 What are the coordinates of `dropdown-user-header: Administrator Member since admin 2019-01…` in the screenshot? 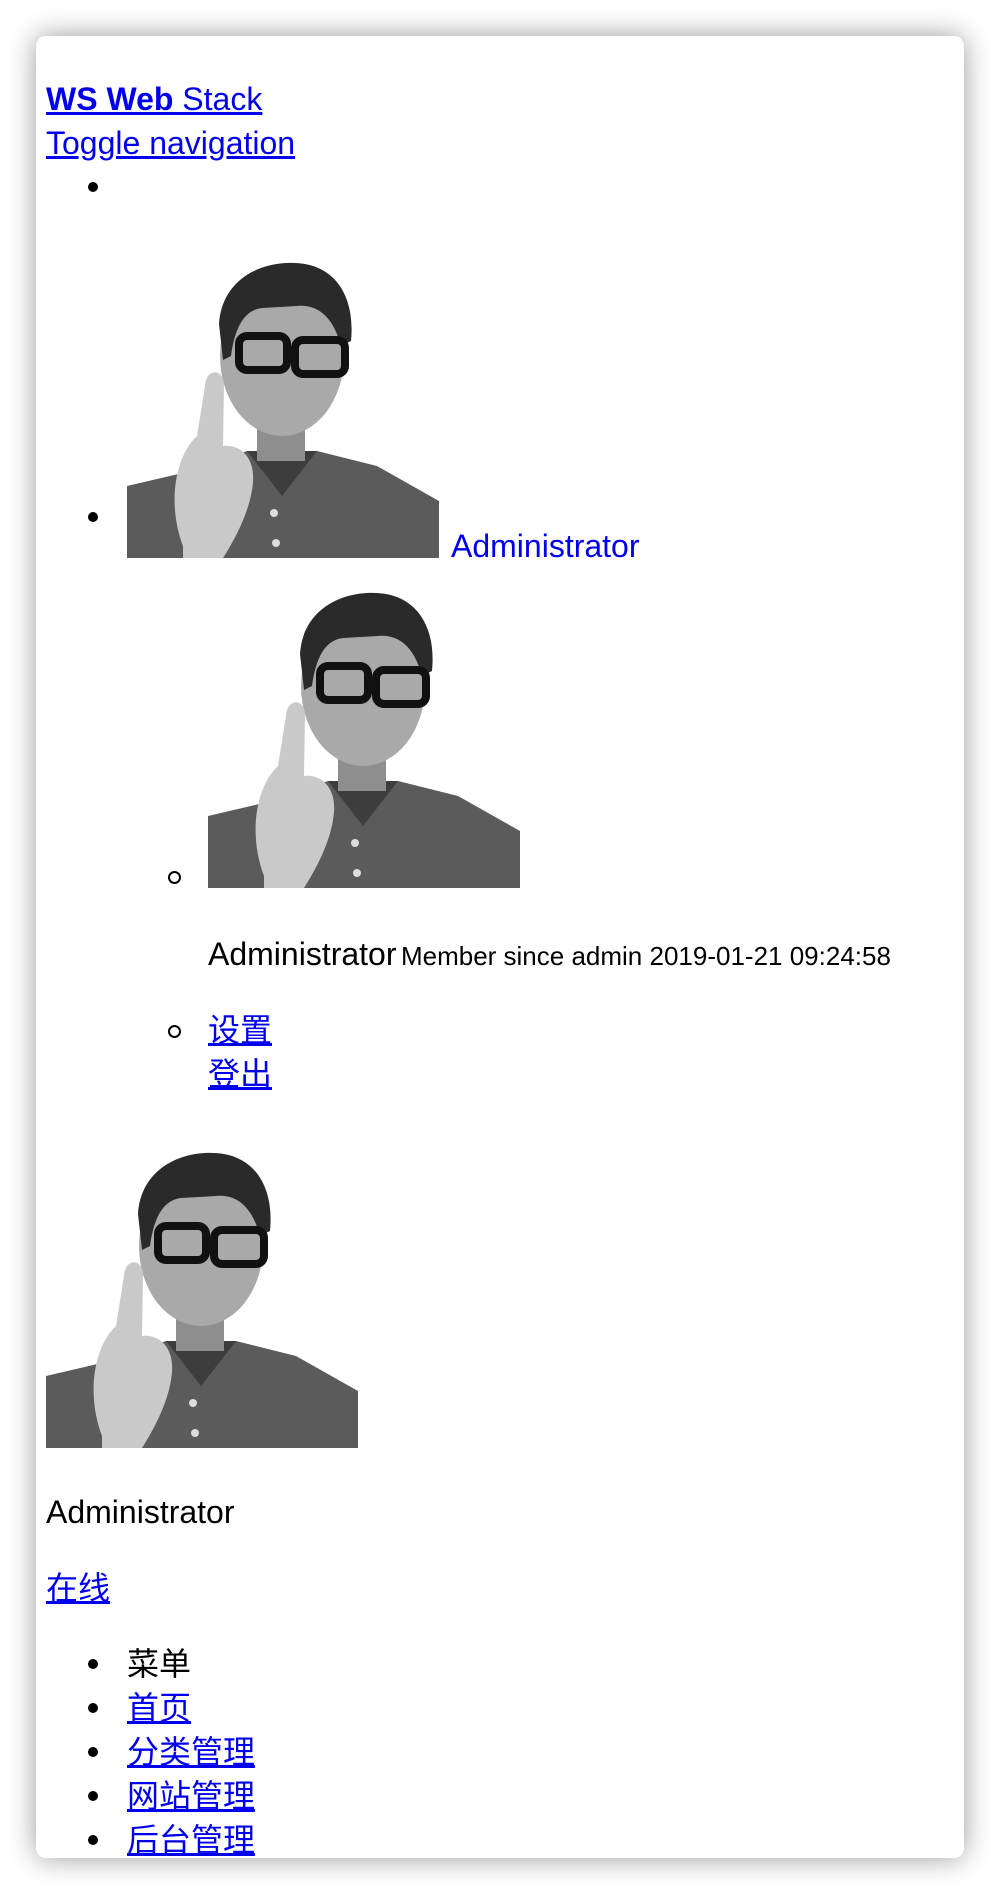 It's located at (549, 954).